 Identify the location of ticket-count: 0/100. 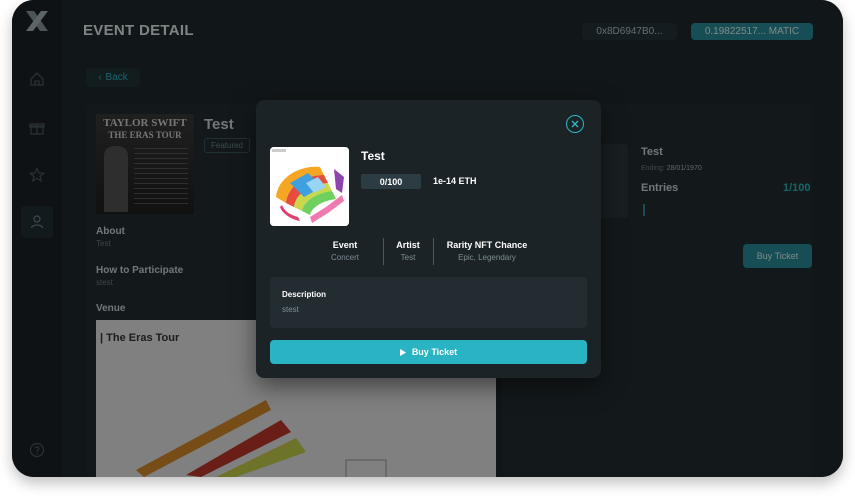
(391, 181).